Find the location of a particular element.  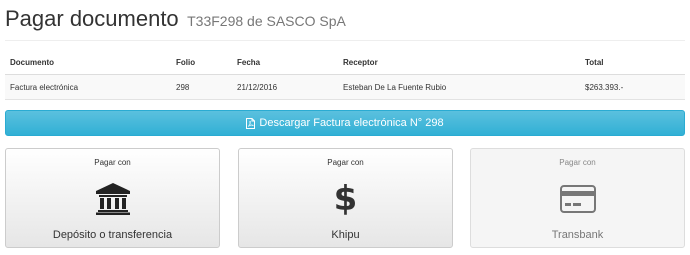

pay-khipu-button: Pagar con $ Khipu is located at coordinates (345, 198).